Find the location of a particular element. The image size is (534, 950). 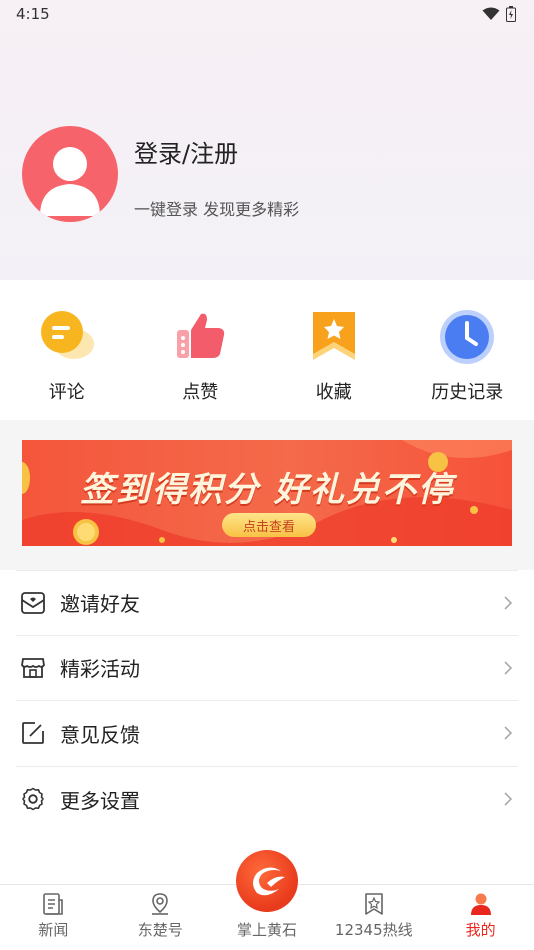

tab-news: 新闻 is located at coordinates (53, 917).